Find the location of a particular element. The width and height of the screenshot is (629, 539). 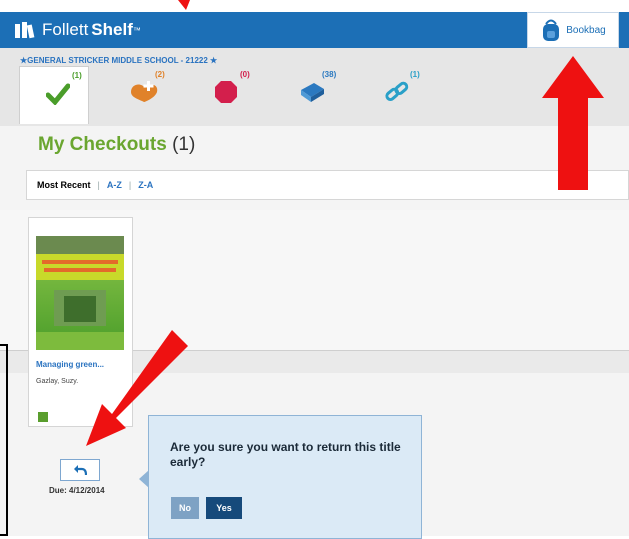

red-arrow-diagonal-annotation is located at coordinates (137, 388).